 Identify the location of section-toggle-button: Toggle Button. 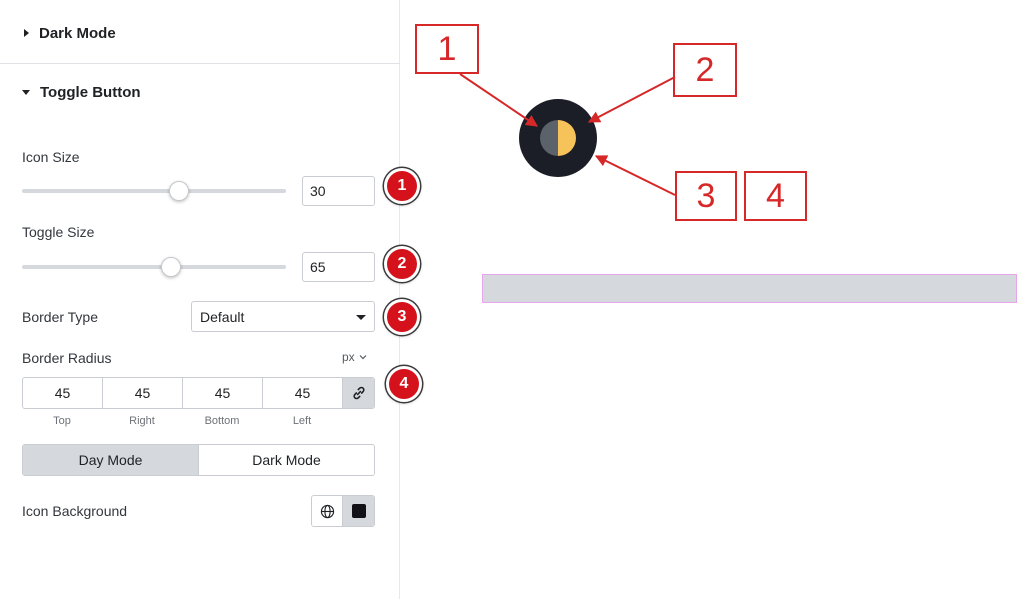
(200, 92).